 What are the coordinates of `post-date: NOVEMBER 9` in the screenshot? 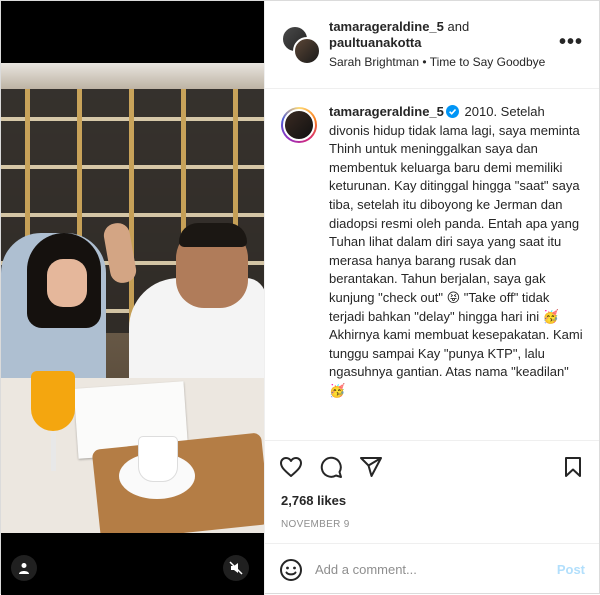 It's located at (315, 524).